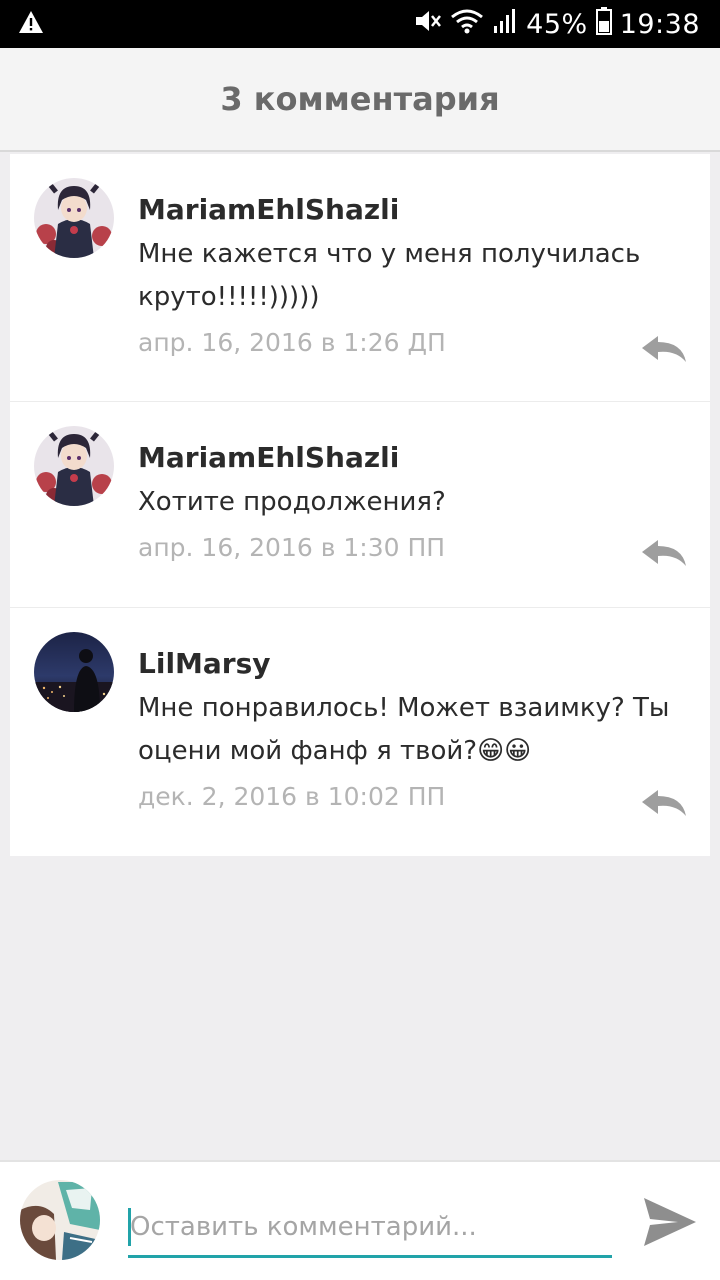 The width and height of the screenshot is (720, 1280). Describe the element at coordinates (360, 24) in the screenshot. I see `status-bar: 45% 19:38` at that location.